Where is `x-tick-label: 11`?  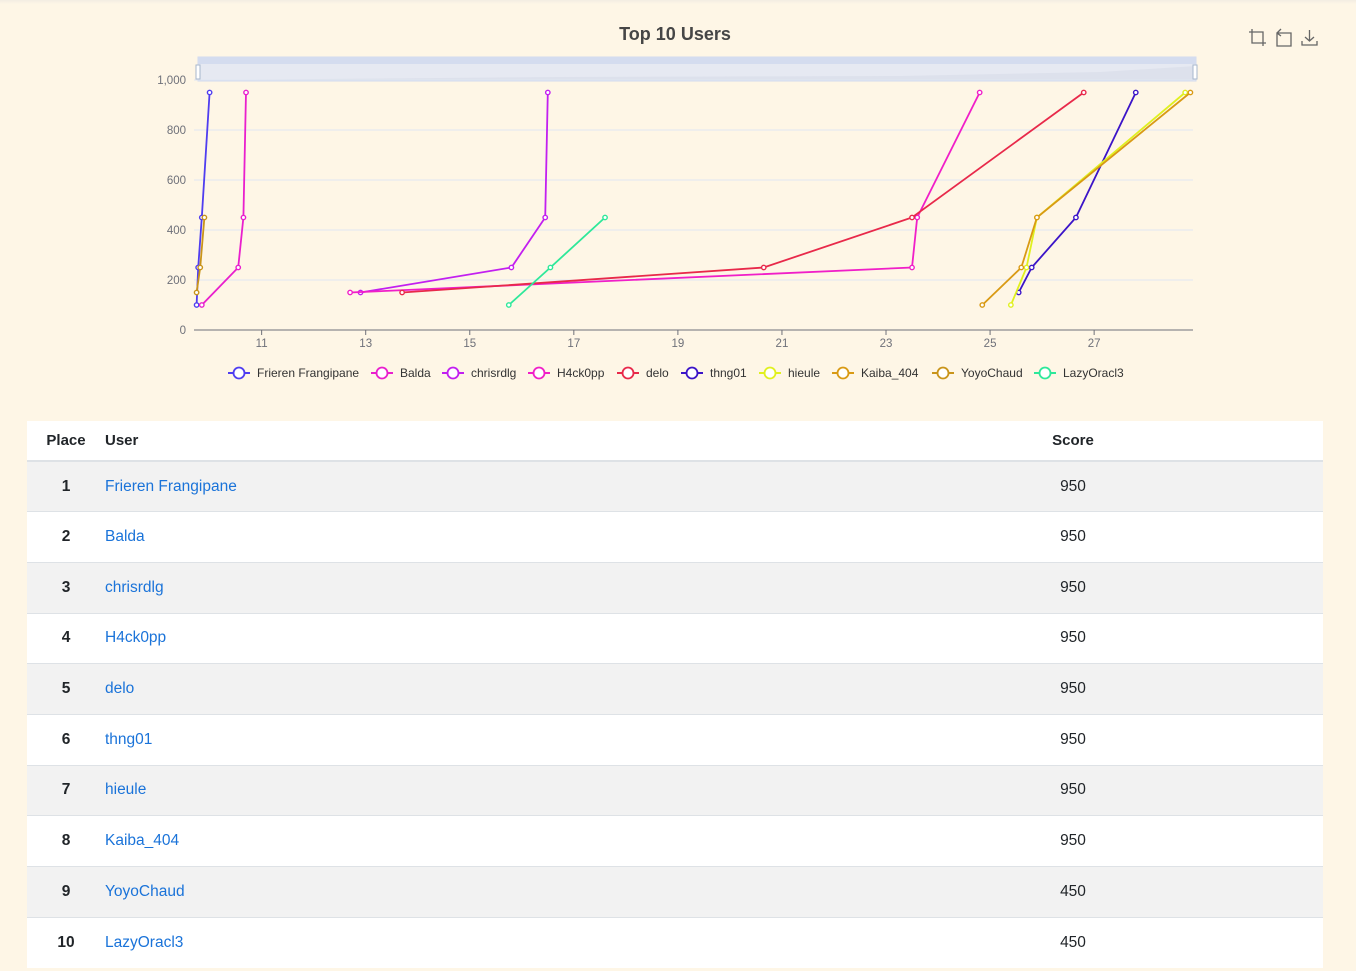 x-tick-label: 11 is located at coordinates (262, 344).